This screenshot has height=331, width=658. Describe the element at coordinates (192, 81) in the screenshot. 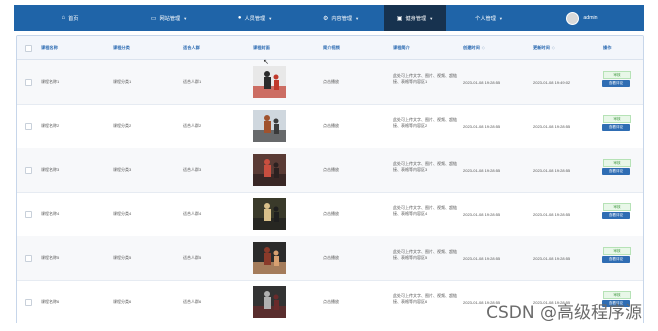

I see `course-audience: 适合人群1` at that location.